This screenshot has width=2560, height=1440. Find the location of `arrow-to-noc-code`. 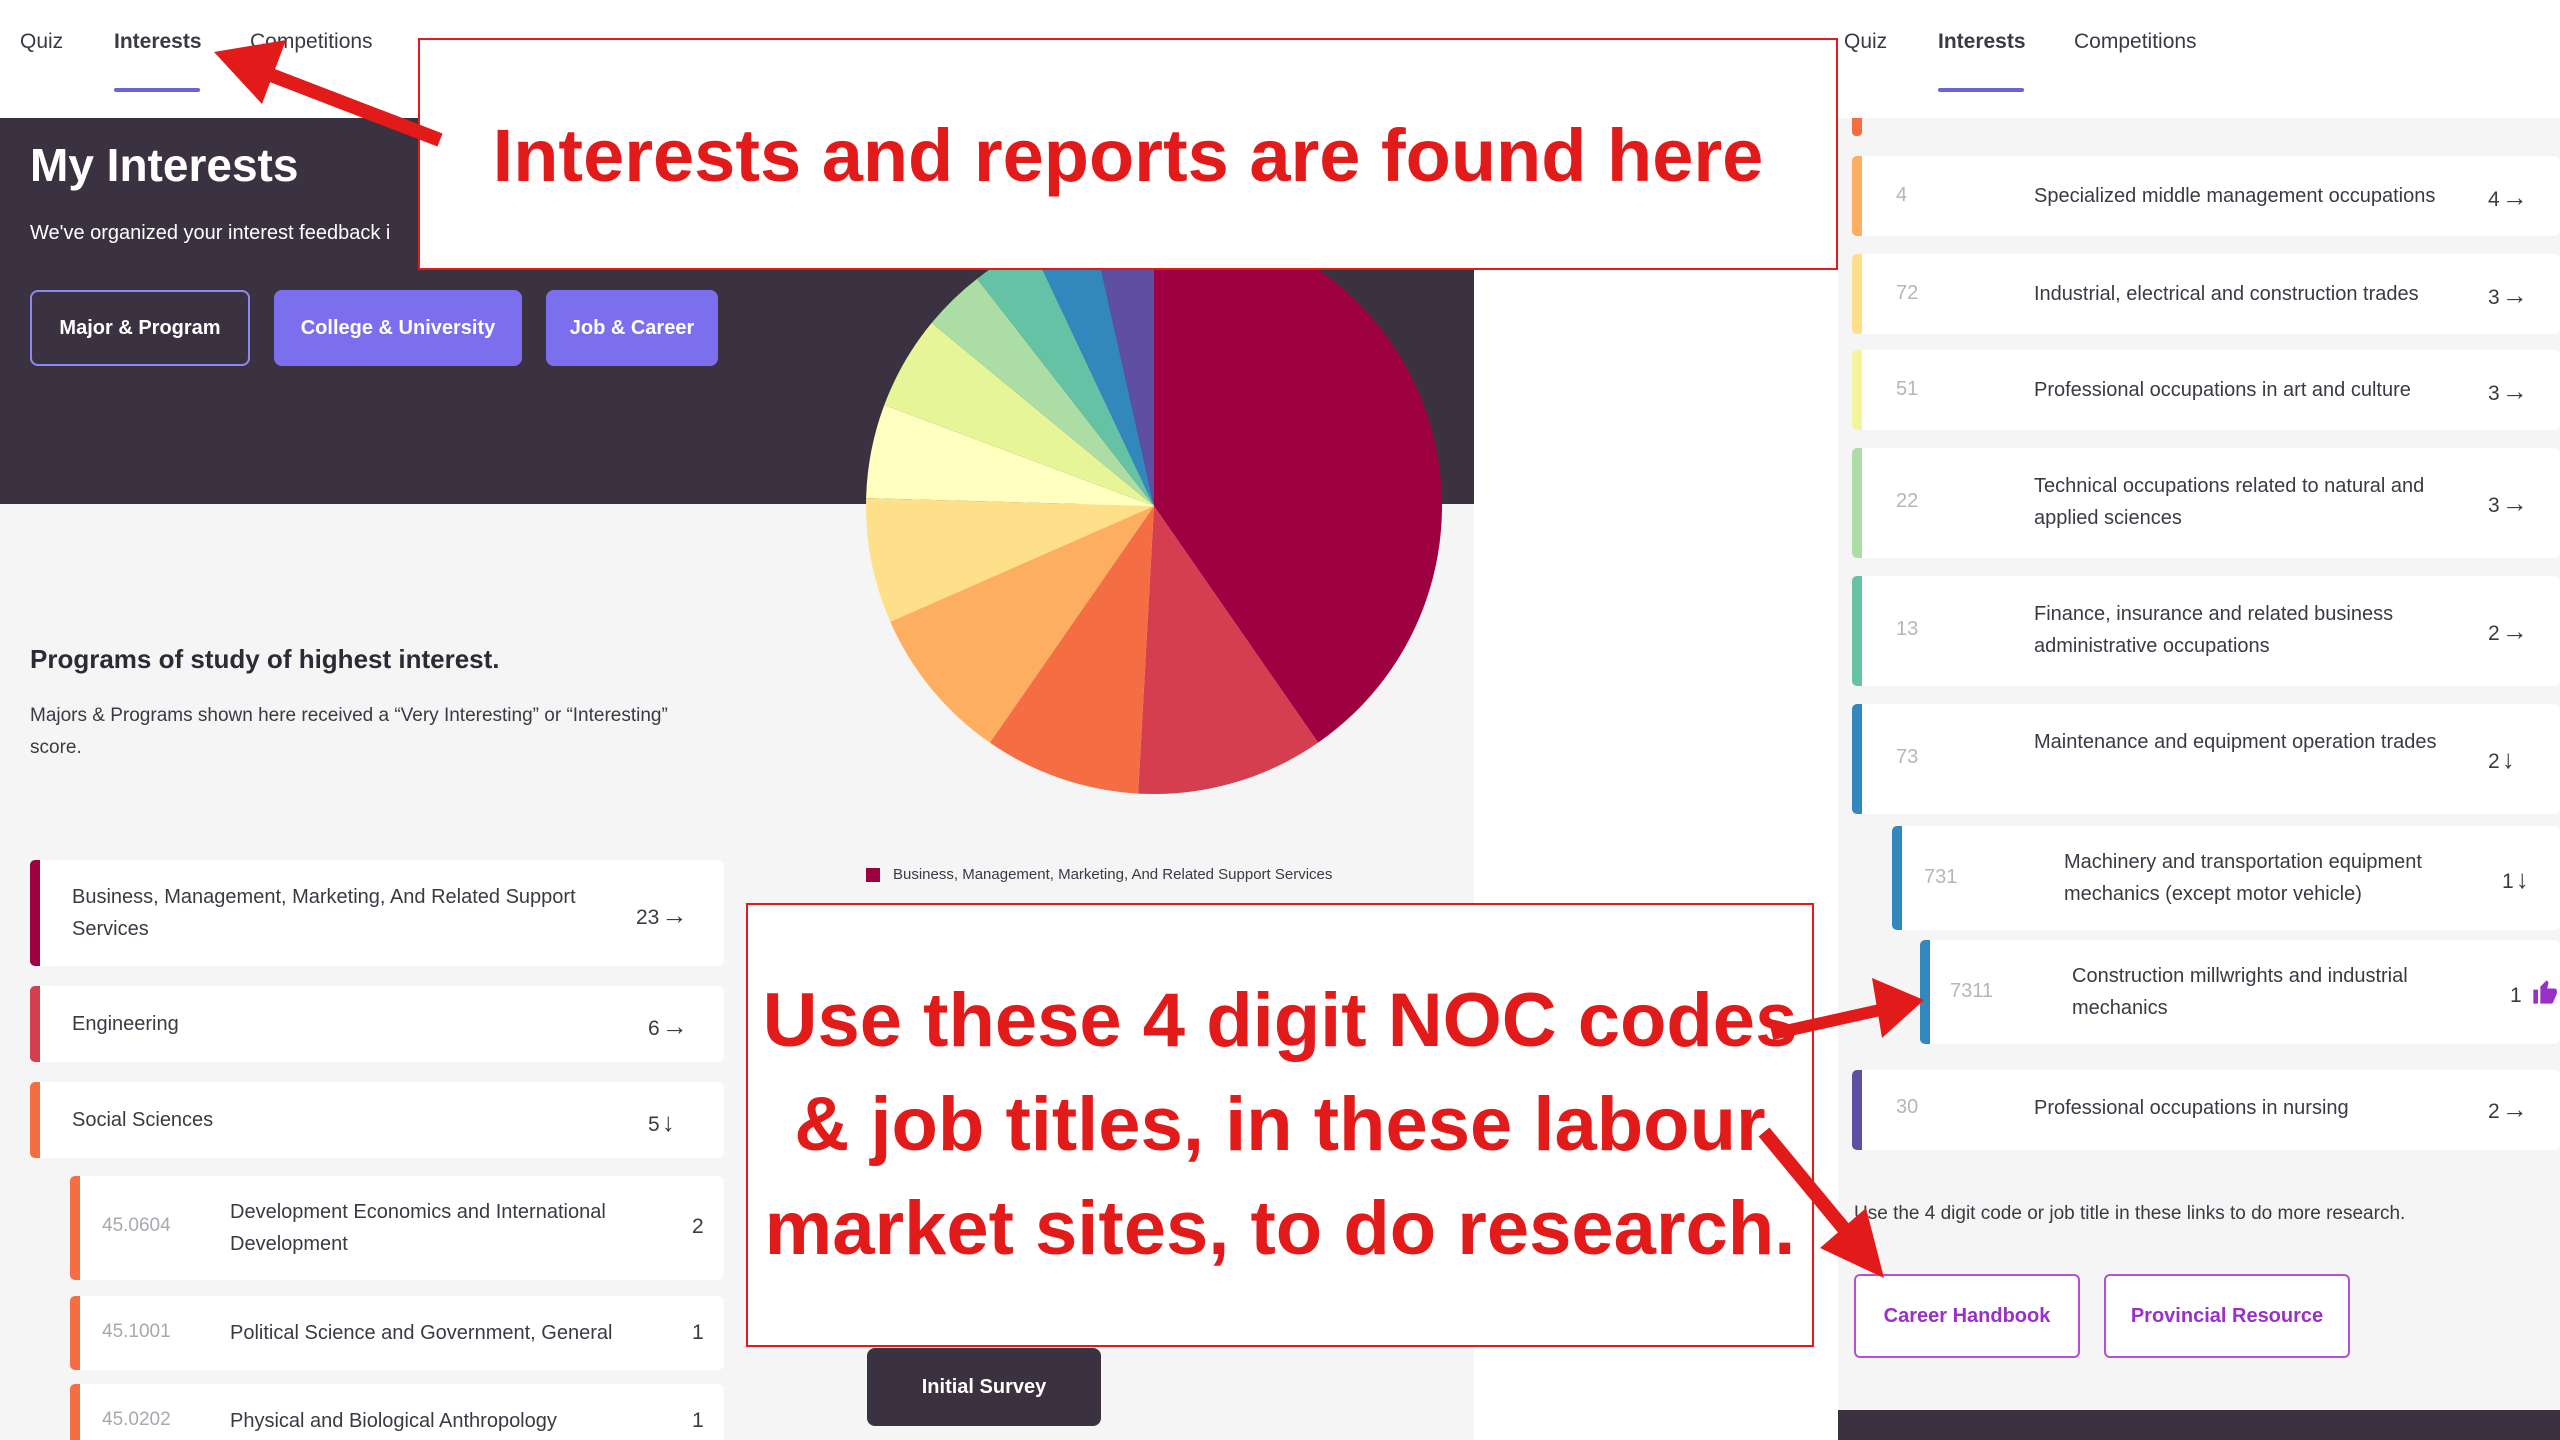

arrow-to-noc-code is located at coordinates (1847, 1009).